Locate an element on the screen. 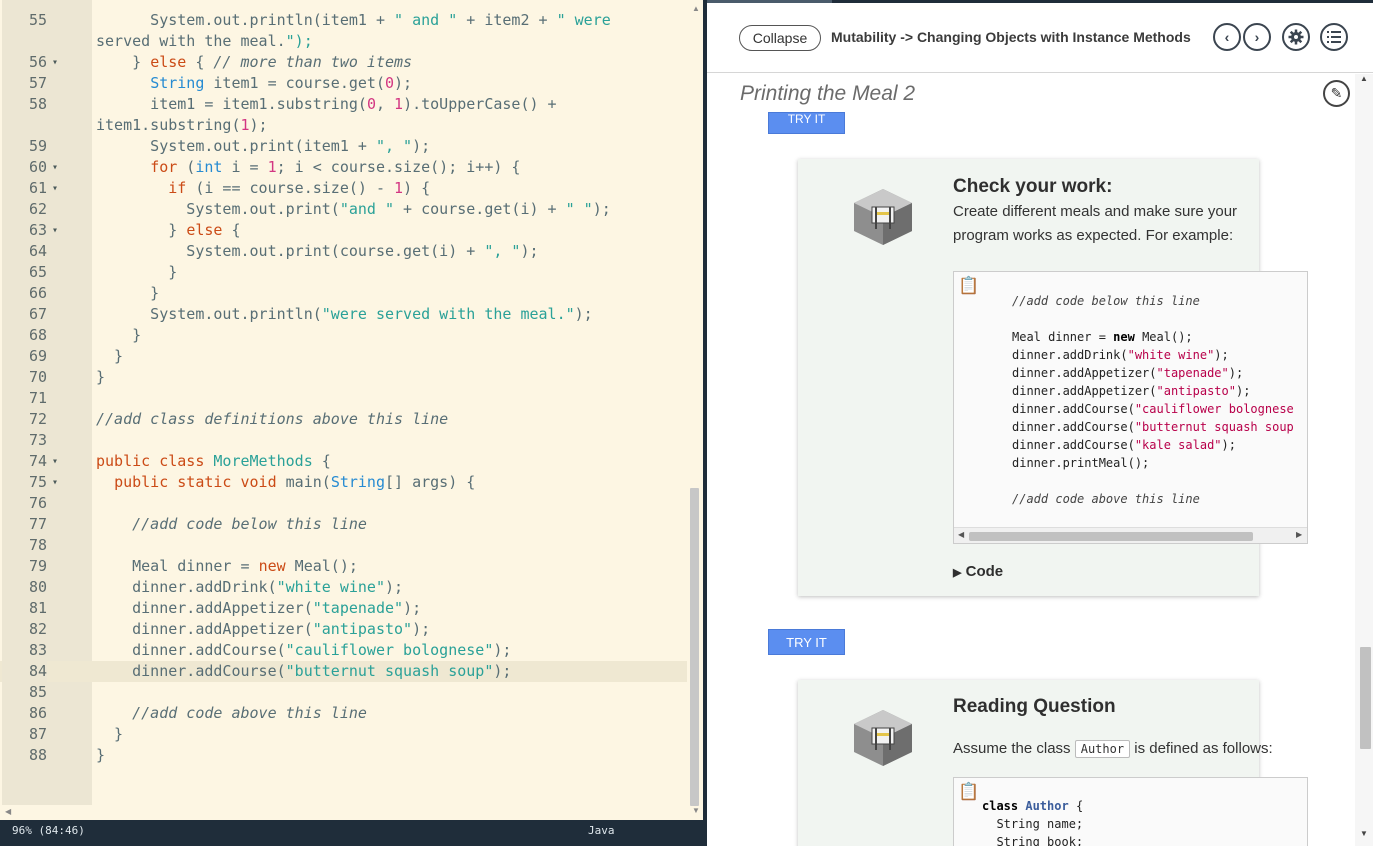  code-text: //add code below this line is located at coordinates (249, 524).